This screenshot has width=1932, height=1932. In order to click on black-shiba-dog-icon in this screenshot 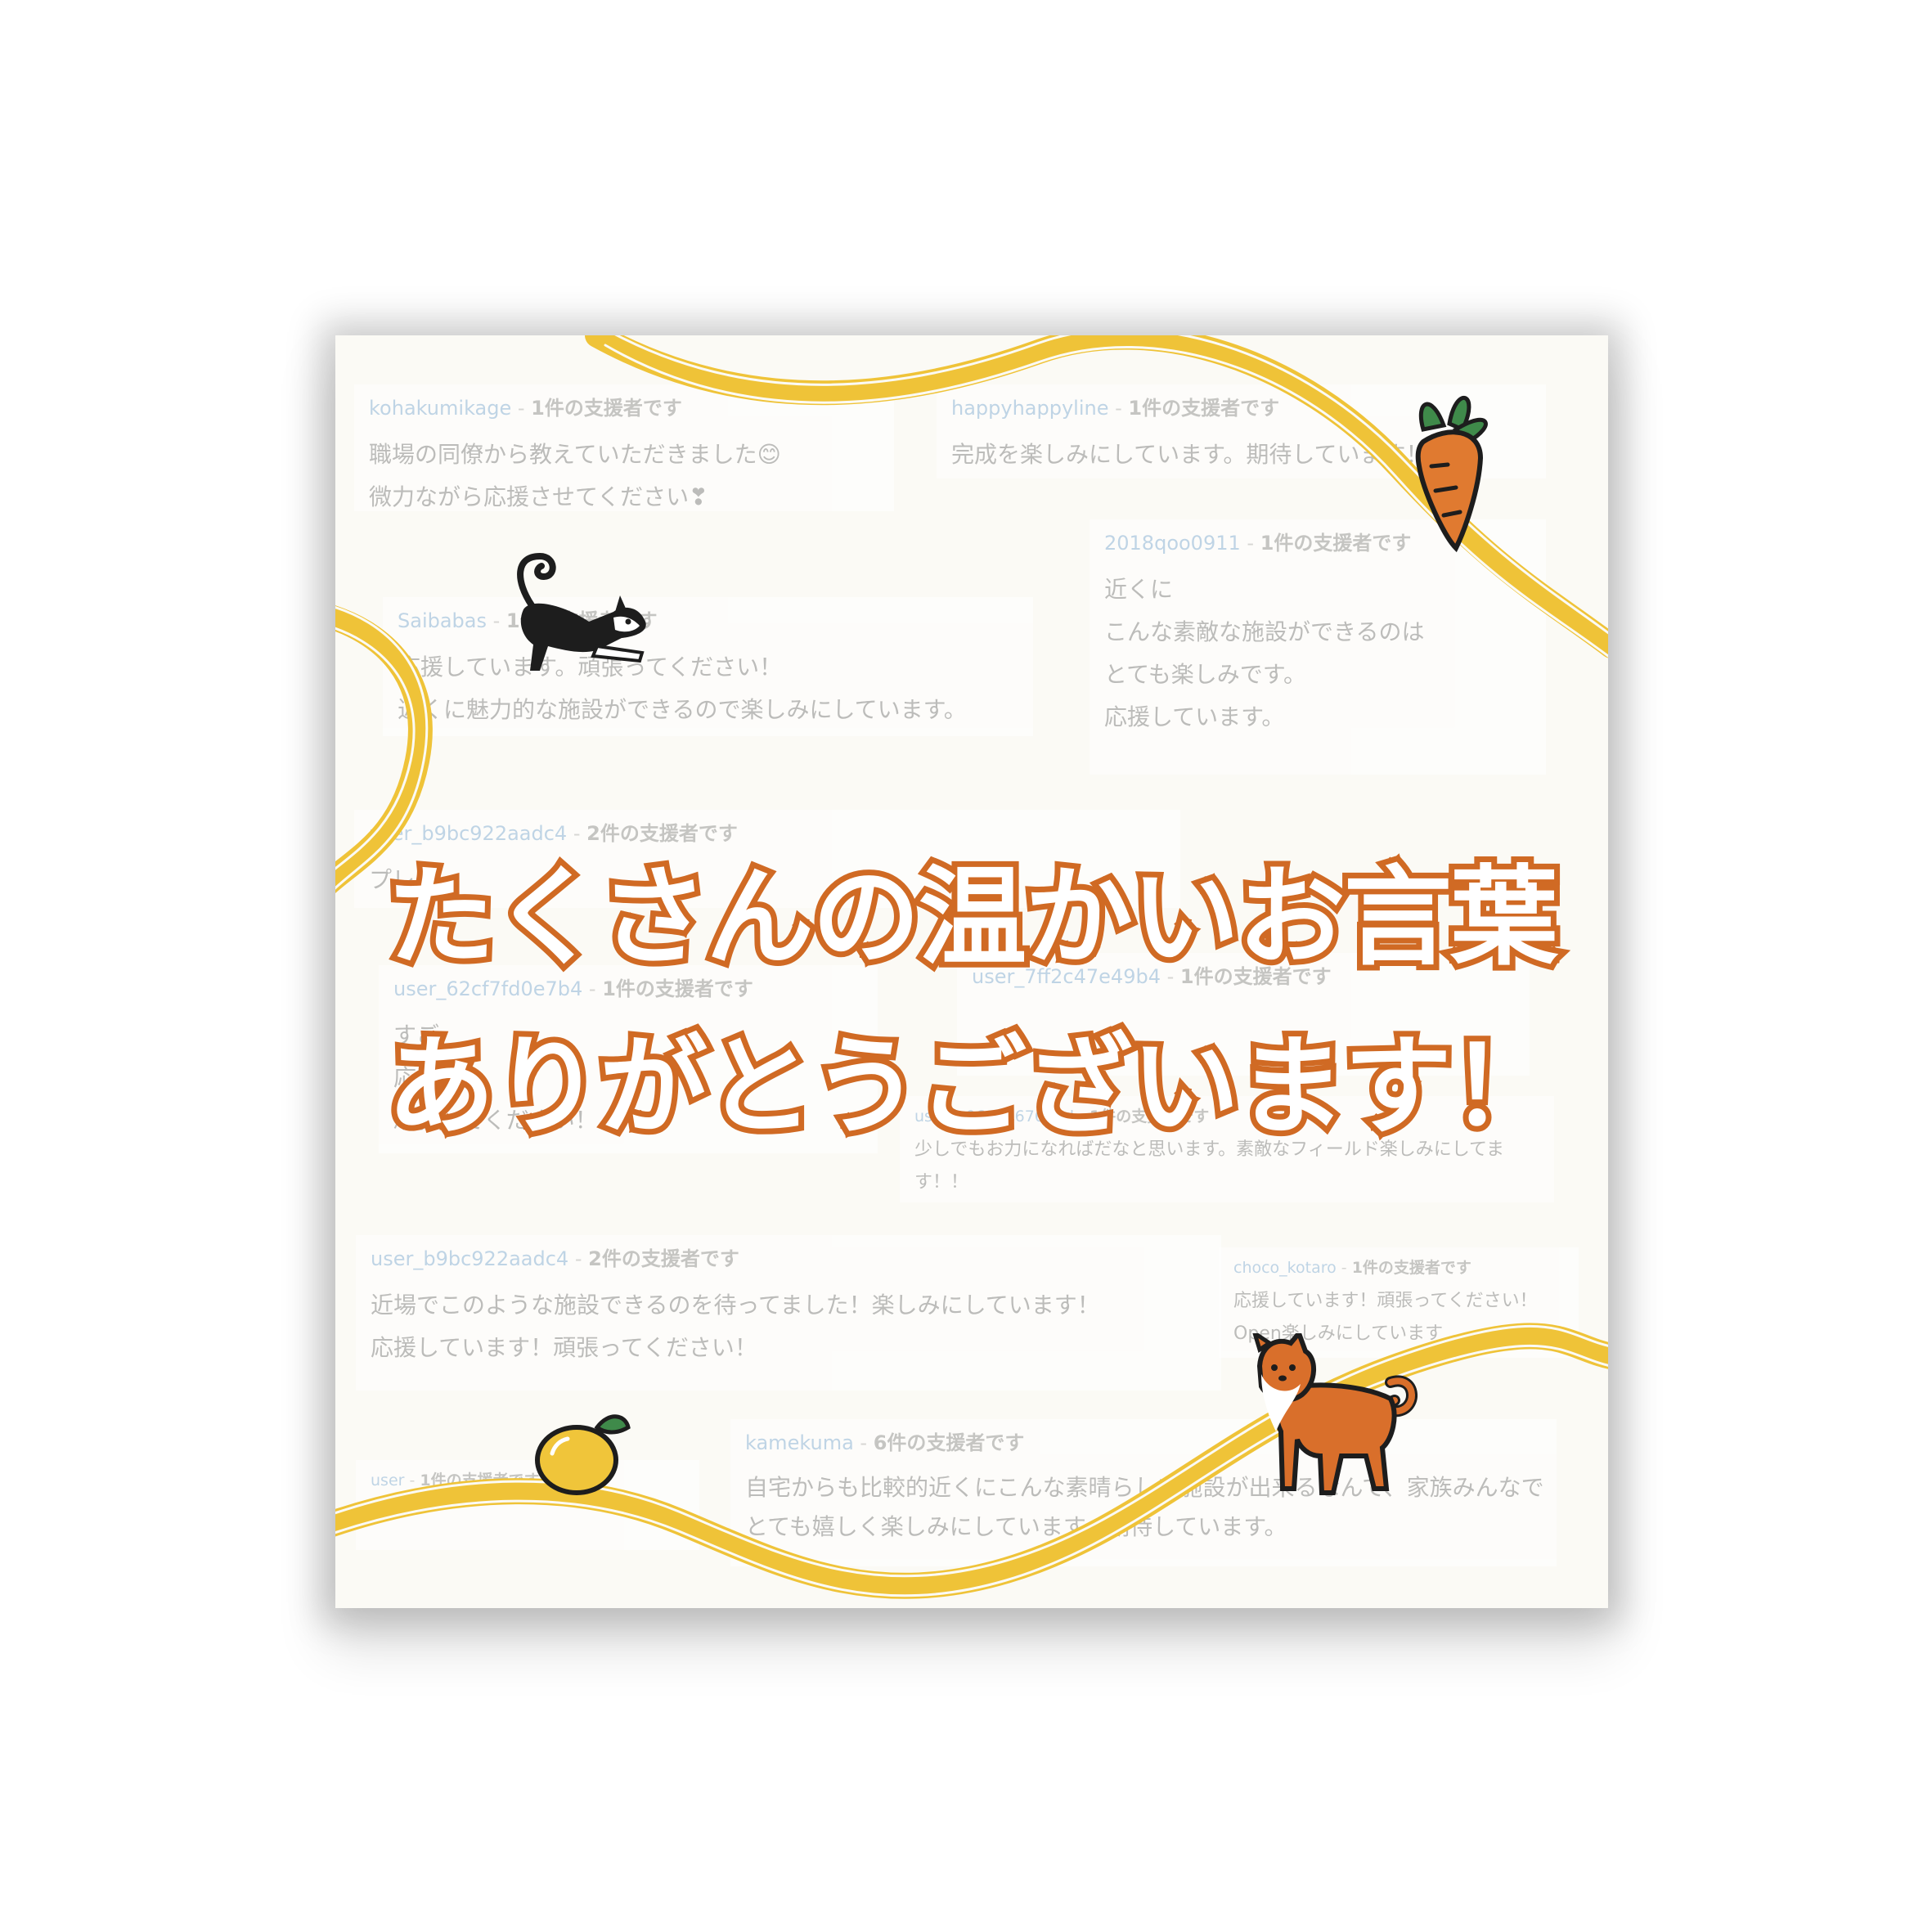, I will do `click(581, 611)`.